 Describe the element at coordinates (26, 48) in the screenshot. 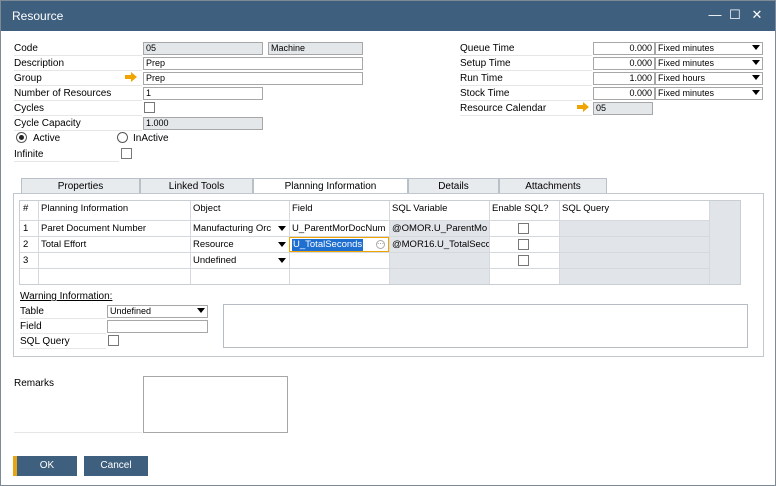

I see `code-label: Code` at that location.